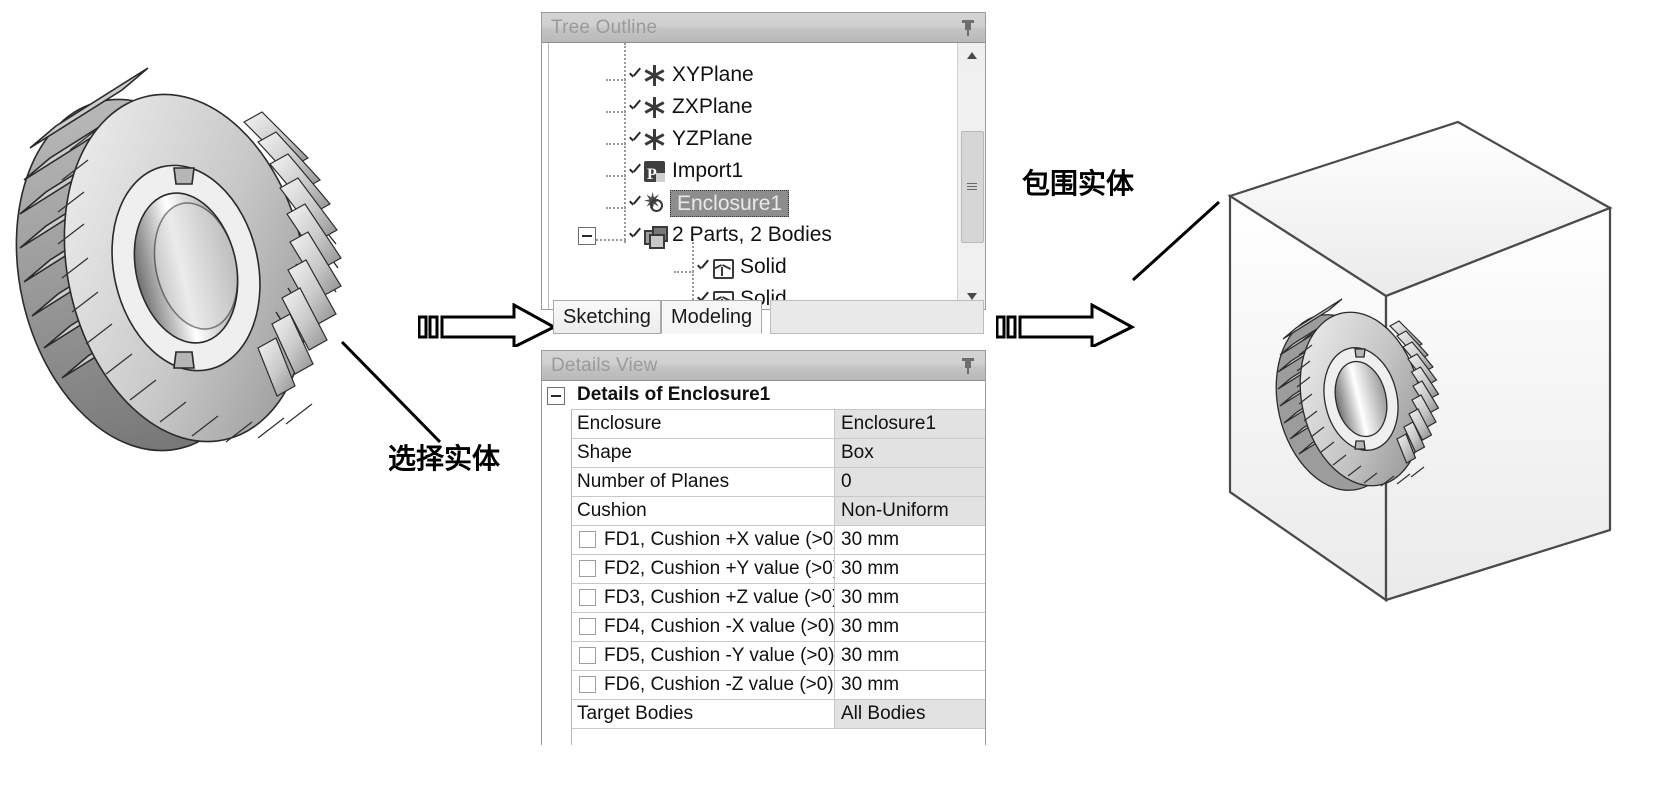 This screenshot has width=1657, height=795. I want to click on details-row-value: Non-Uniform, so click(910, 511).